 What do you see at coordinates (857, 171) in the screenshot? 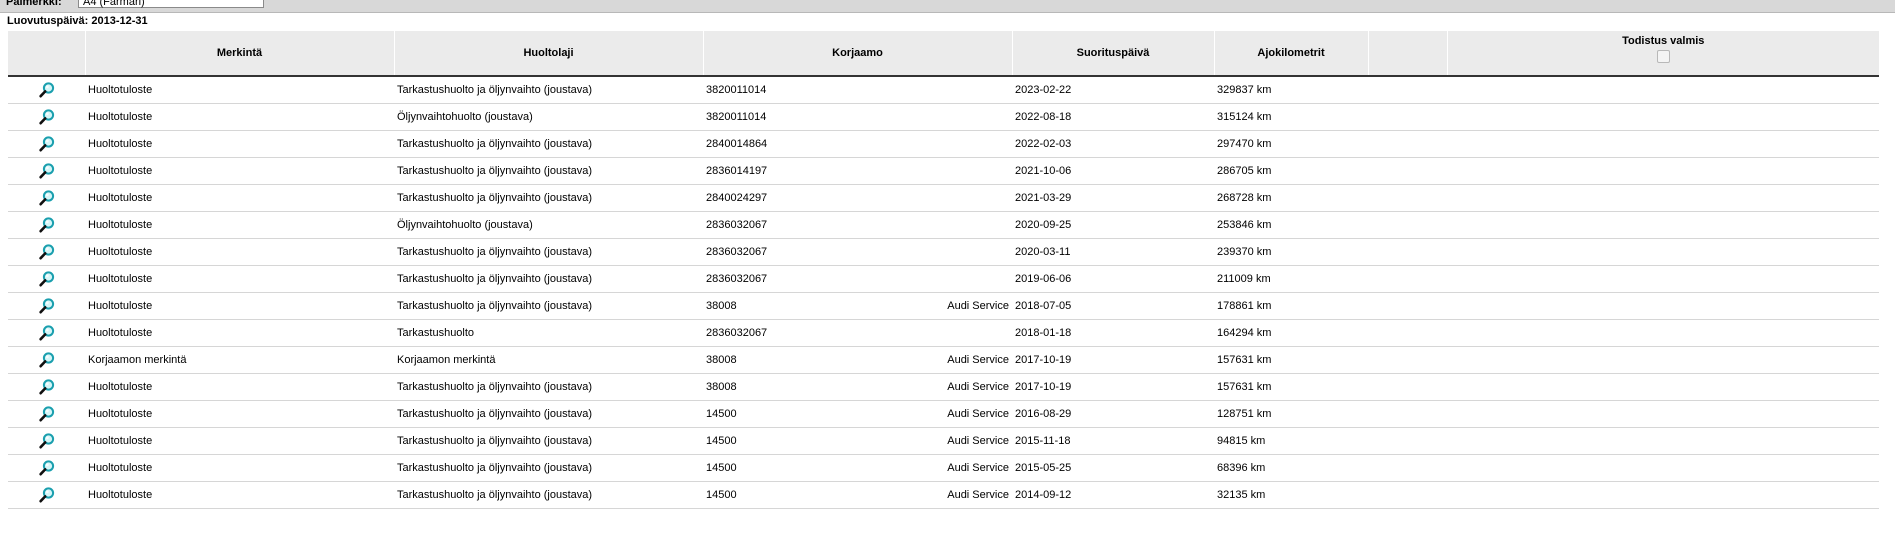
I see `cell-korjaamo: 2836014197` at bounding box center [857, 171].